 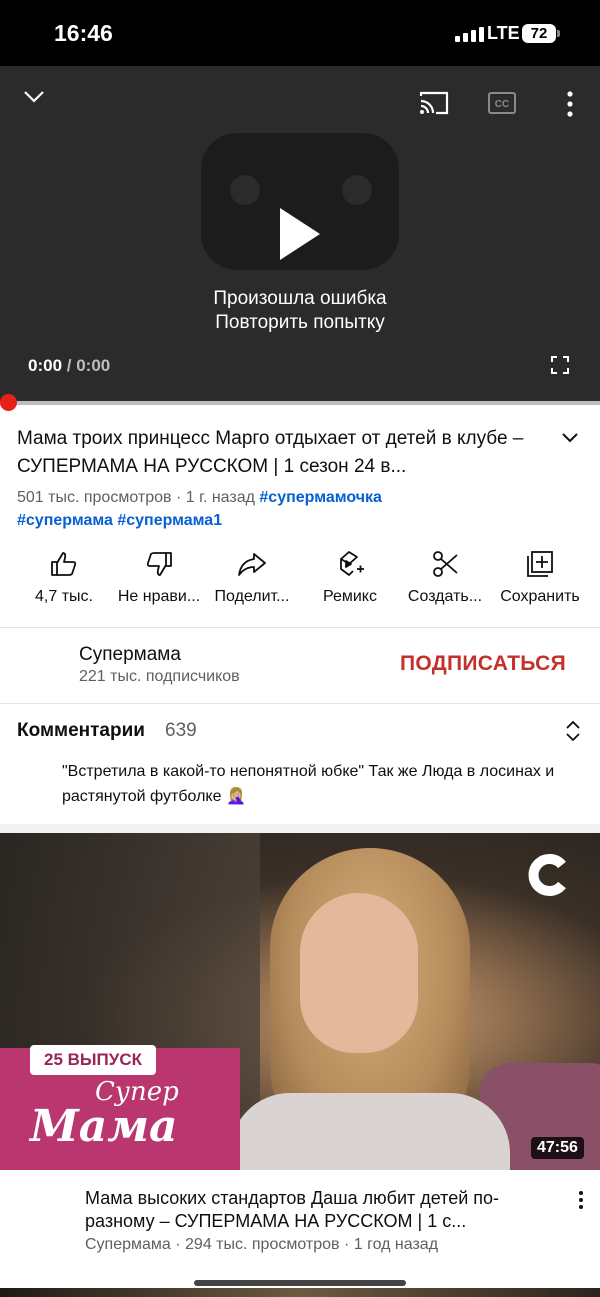 I want to click on retry-link: Повторить попытку, so click(x=300, y=323).